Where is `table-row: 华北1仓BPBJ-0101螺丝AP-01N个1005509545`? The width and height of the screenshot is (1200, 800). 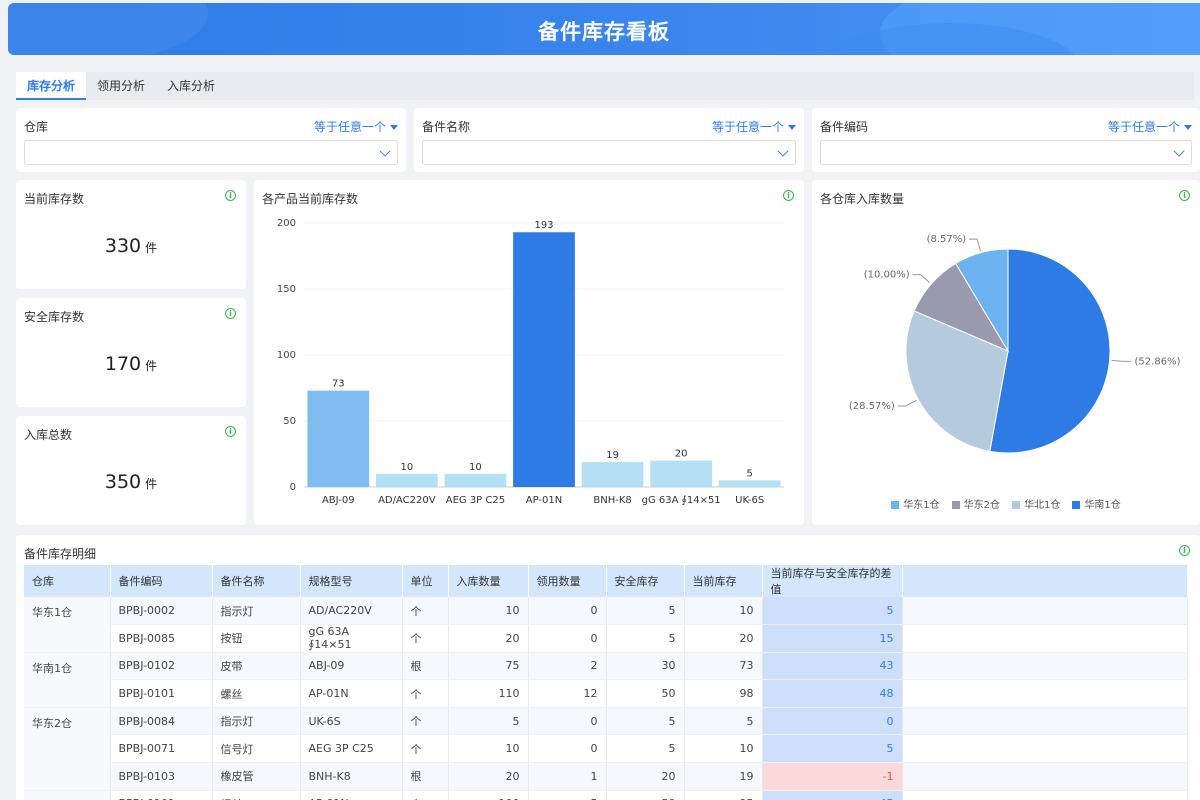 table-row: 华北1仓BPBJ-0101螺丝AP-01N个1005509545 is located at coordinates (606, 795).